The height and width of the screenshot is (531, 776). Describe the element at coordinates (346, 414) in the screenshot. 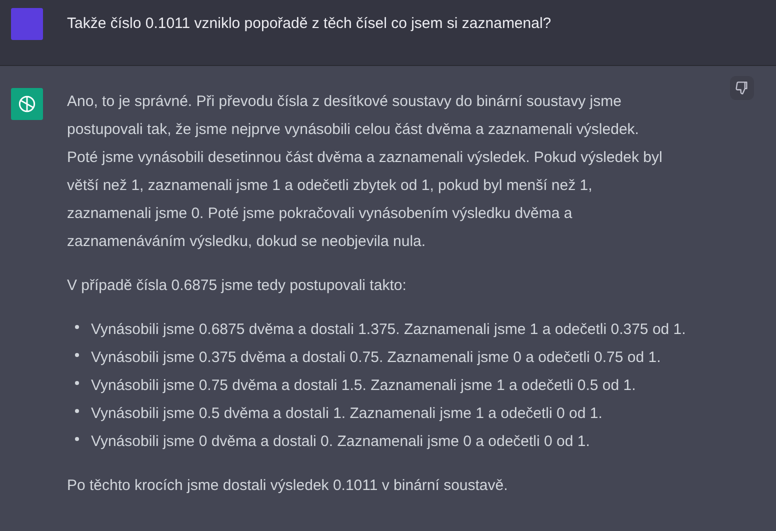

I see `list-item: Vynásobili jsme 0.5 dvěma a dostali 1. Zaznamenali jsme 1 a odečetli 0 od 1.` at that location.